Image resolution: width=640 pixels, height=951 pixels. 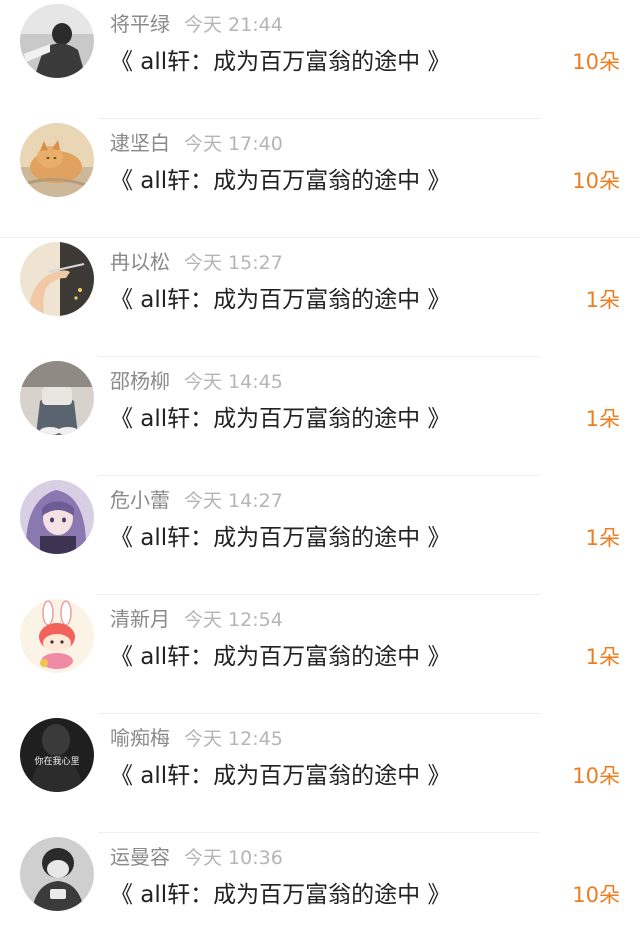 I want to click on timestamp: 今天 15:27, so click(x=233, y=263).